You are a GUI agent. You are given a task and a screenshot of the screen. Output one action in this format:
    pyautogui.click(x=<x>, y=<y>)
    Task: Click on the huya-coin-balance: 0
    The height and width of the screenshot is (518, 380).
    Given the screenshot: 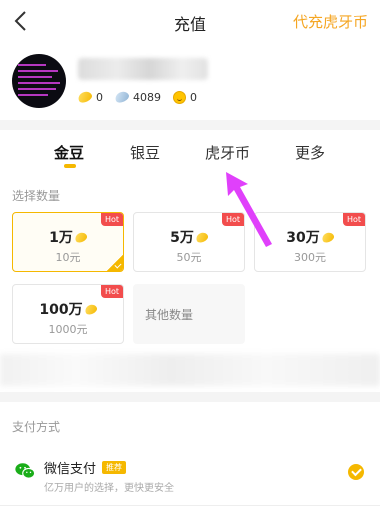 What is the action you would take?
    pyautogui.click(x=185, y=97)
    